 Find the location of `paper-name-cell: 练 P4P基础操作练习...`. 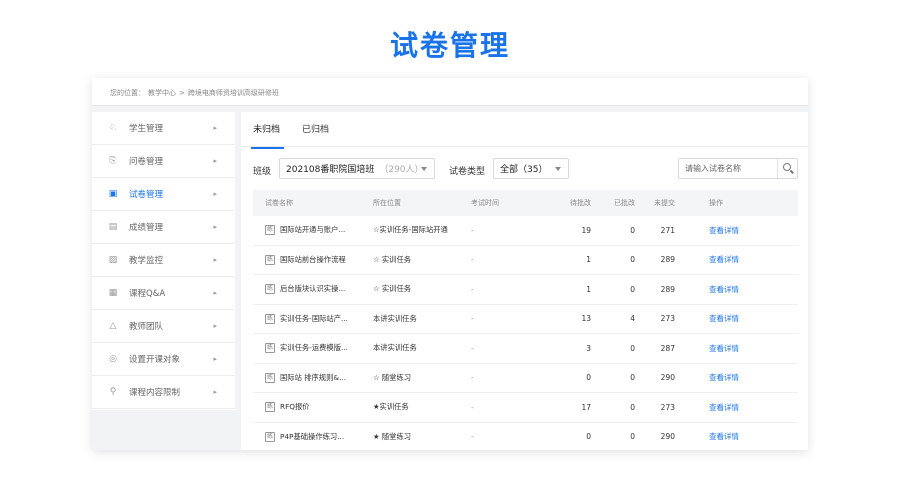

paper-name-cell: 练 P4P基础操作练习... is located at coordinates (318, 437).